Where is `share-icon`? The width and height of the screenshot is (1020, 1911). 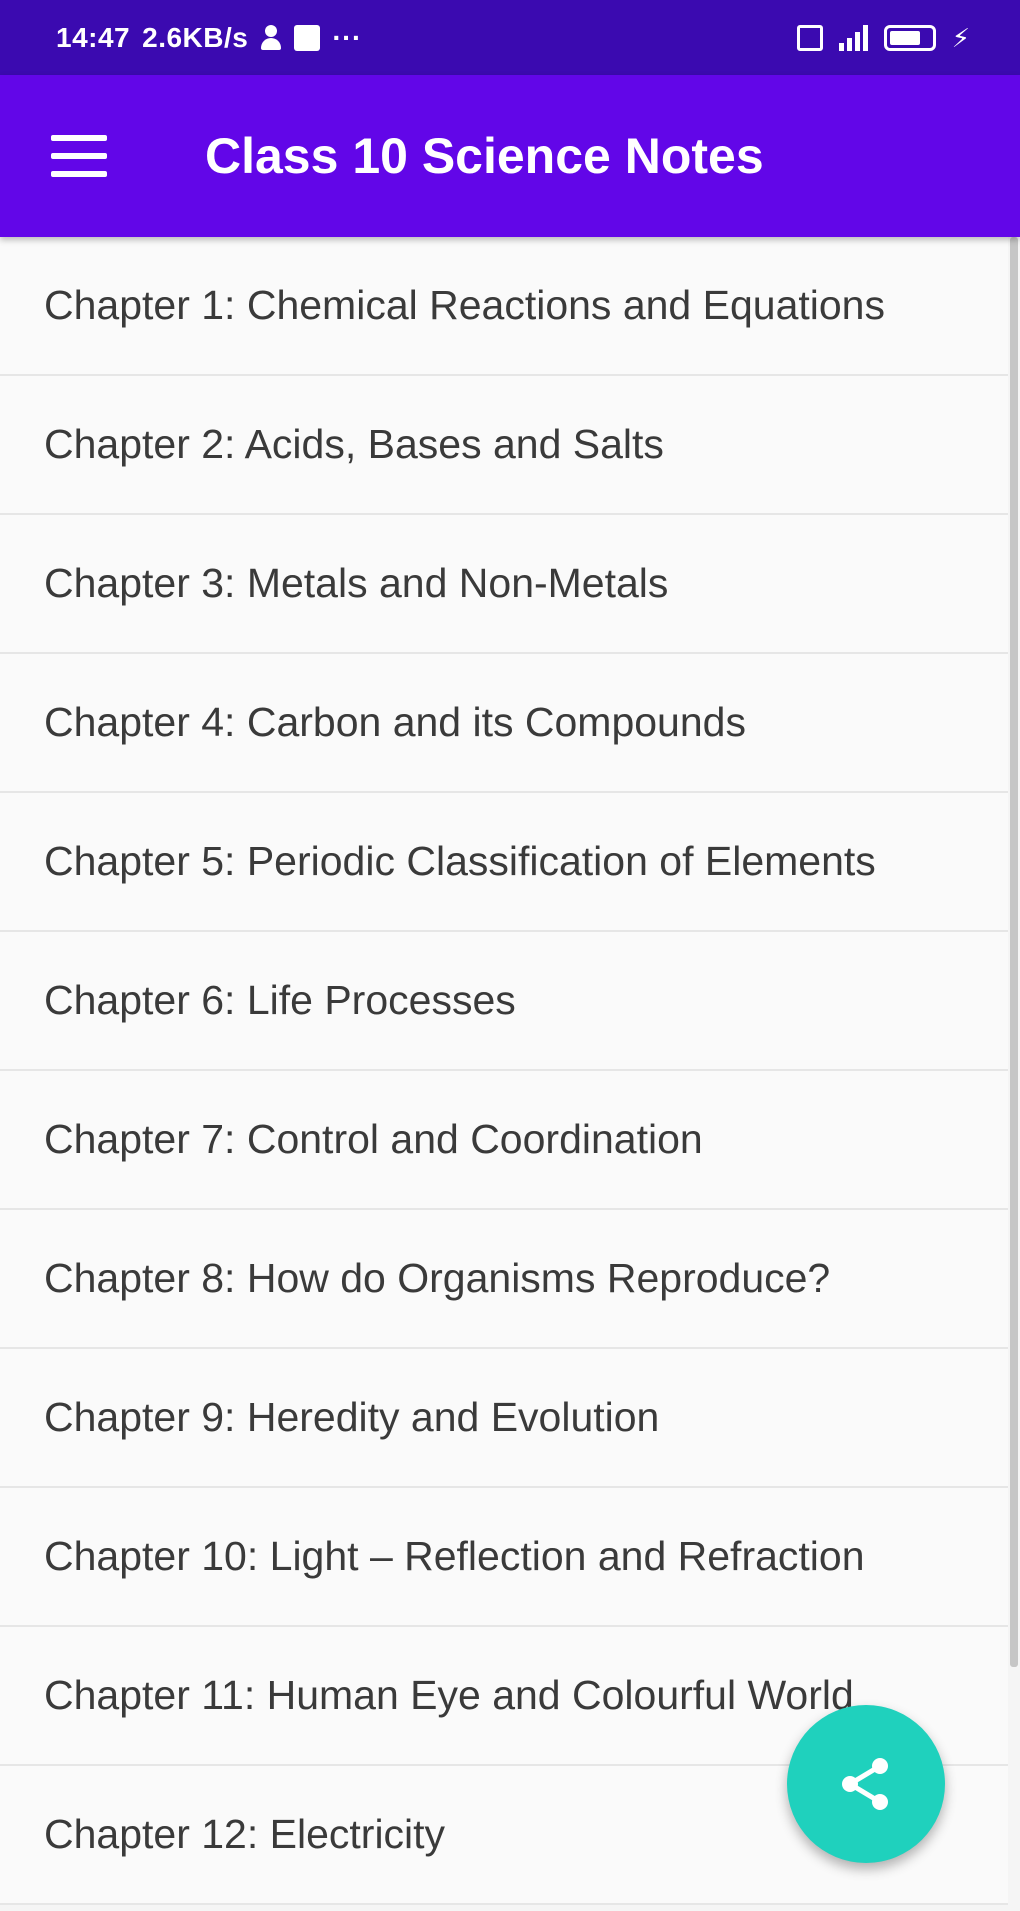
share-icon is located at coordinates (865, 1784).